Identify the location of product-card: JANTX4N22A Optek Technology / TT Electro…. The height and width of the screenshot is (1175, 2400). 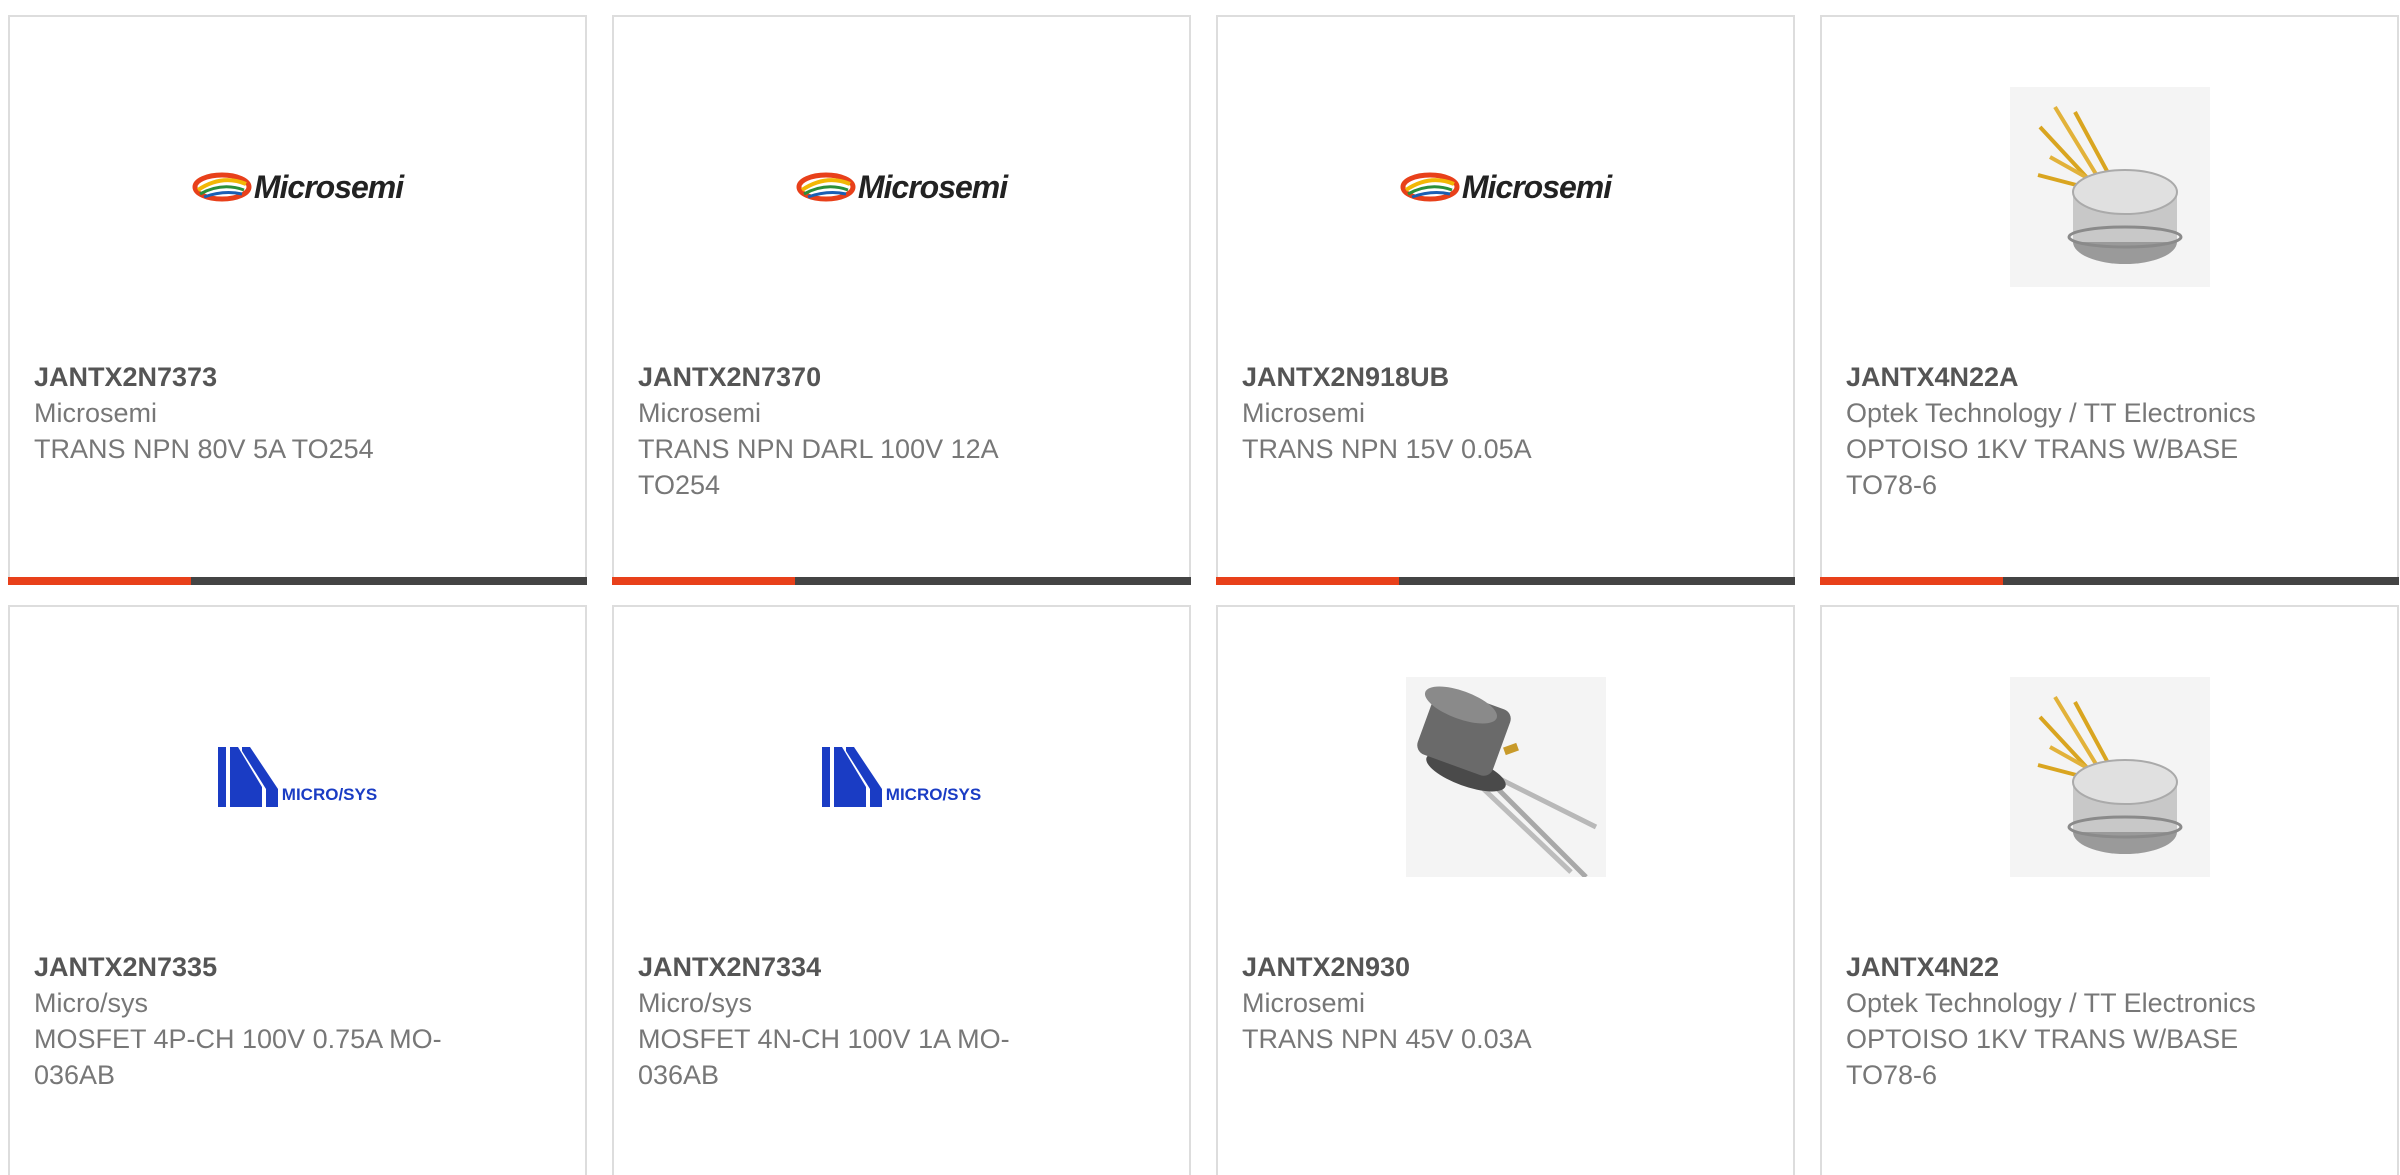
(2109, 300).